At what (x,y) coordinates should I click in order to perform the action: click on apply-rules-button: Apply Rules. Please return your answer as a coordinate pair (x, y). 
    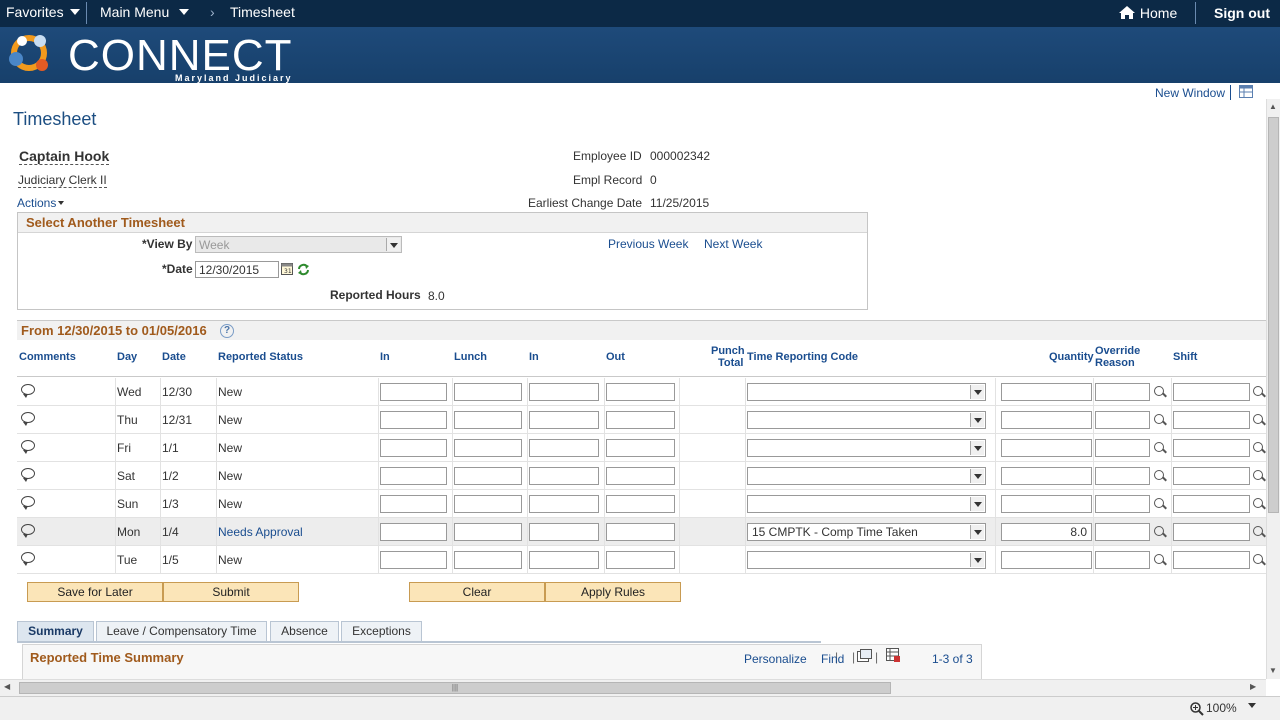
    Looking at the image, I should click on (613, 592).